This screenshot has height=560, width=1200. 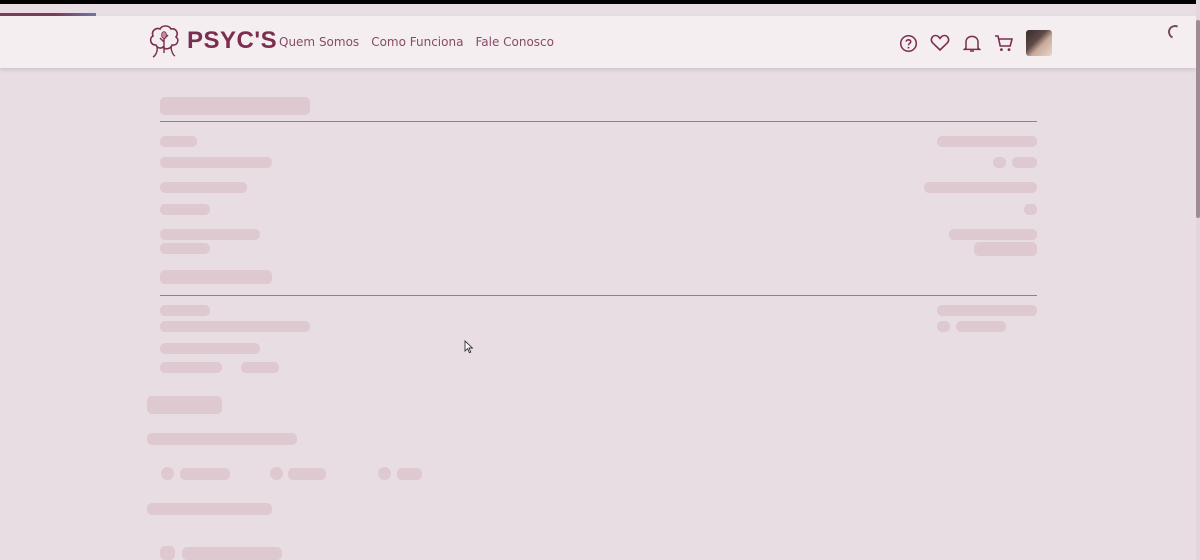 What do you see at coordinates (235, 106) in the screenshot?
I see `skeleton-title` at bounding box center [235, 106].